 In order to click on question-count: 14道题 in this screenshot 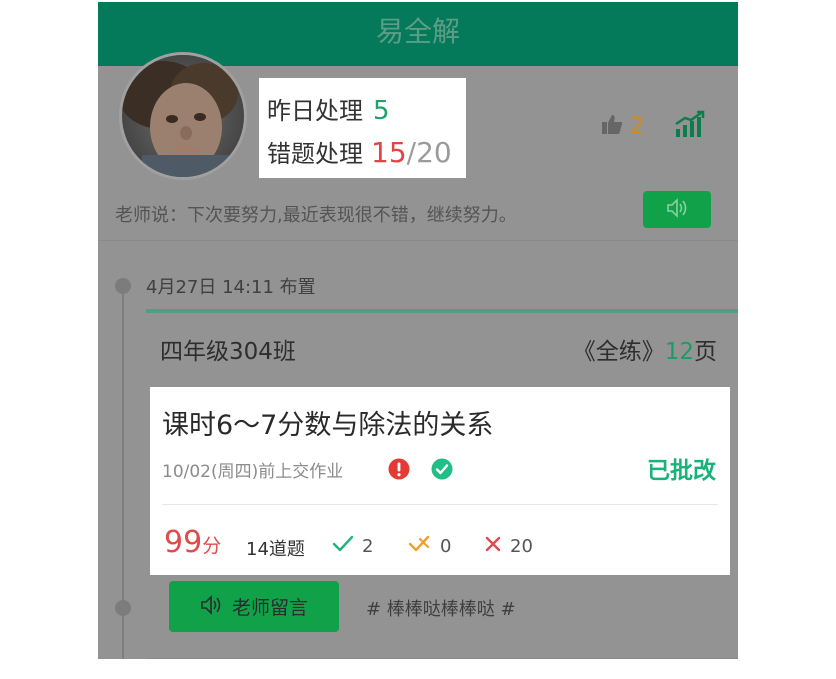, I will do `click(275, 549)`.